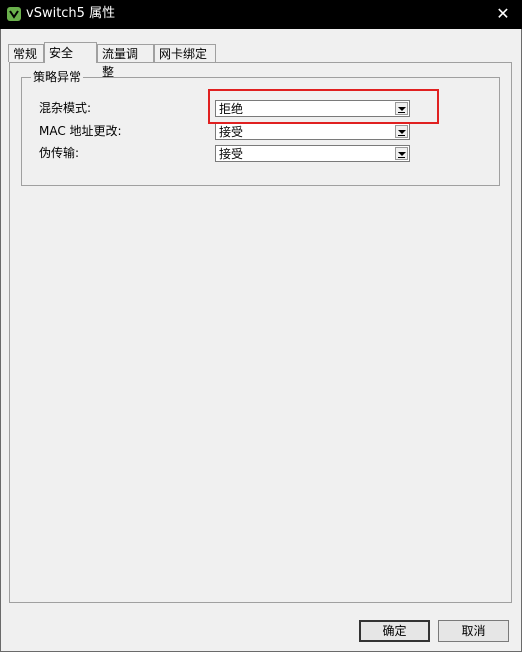  I want to click on tab-security: 安全, so click(70, 52).